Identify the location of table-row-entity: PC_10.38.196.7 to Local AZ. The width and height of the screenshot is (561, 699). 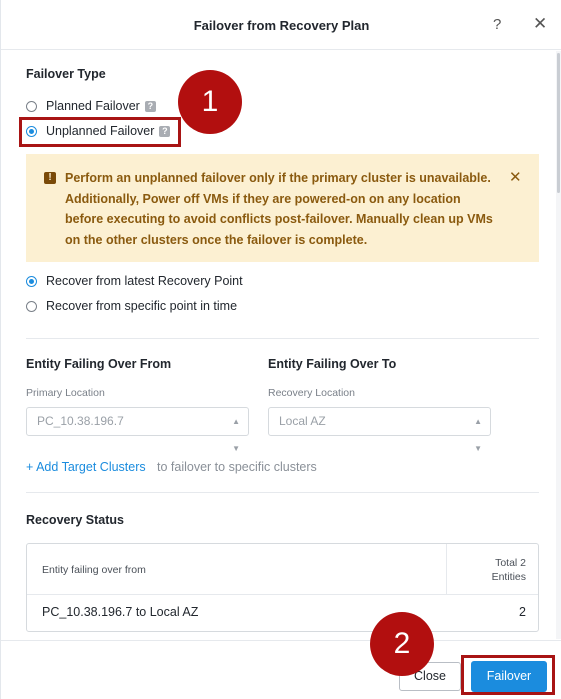
(120, 612).